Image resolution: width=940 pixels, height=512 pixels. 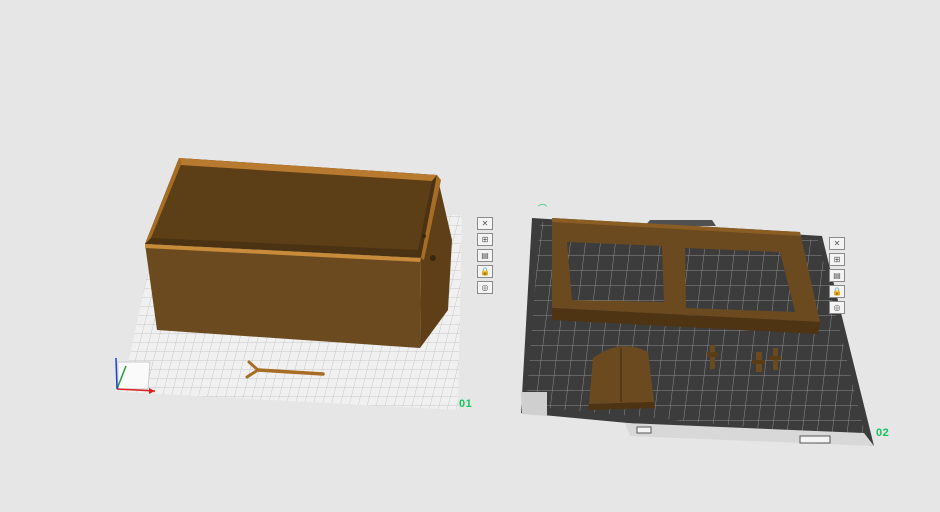 What do you see at coordinates (465, 404) in the screenshot?
I see `plate-1-label: 01` at bounding box center [465, 404].